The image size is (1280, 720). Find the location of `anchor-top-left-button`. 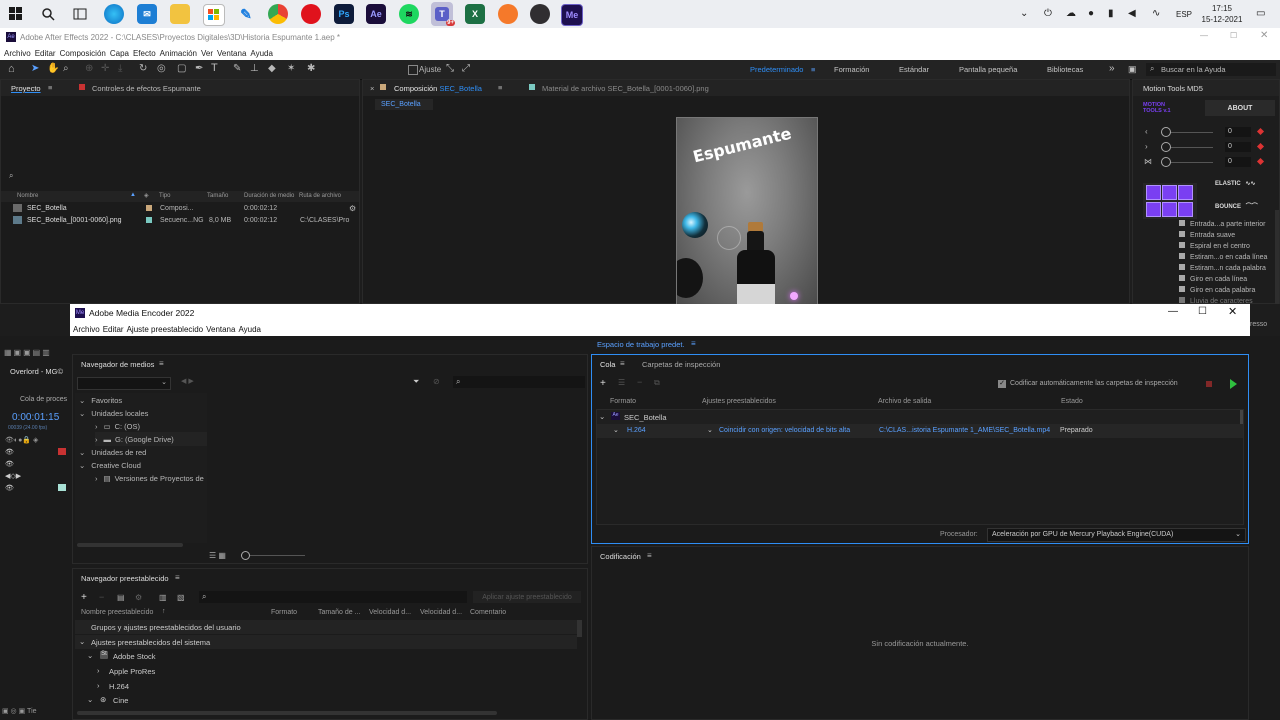

anchor-top-left-button is located at coordinates (1153, 192).